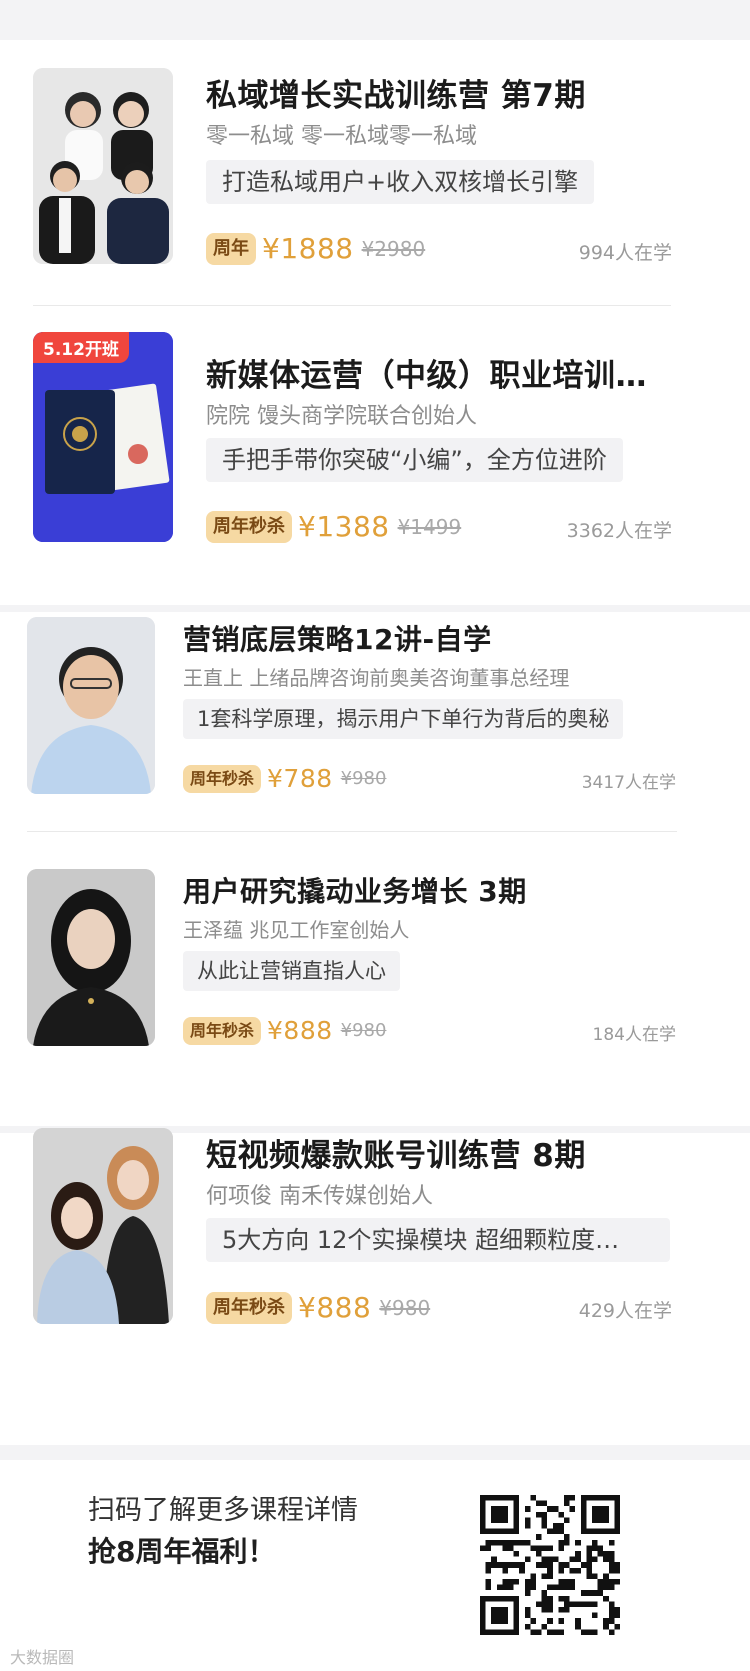 Image resolution: width=750 pixels, height=1671 pixels. Describe the element at coordinates (393, 248) in the screenshot. I see `original-price: ¥2980` at that location.